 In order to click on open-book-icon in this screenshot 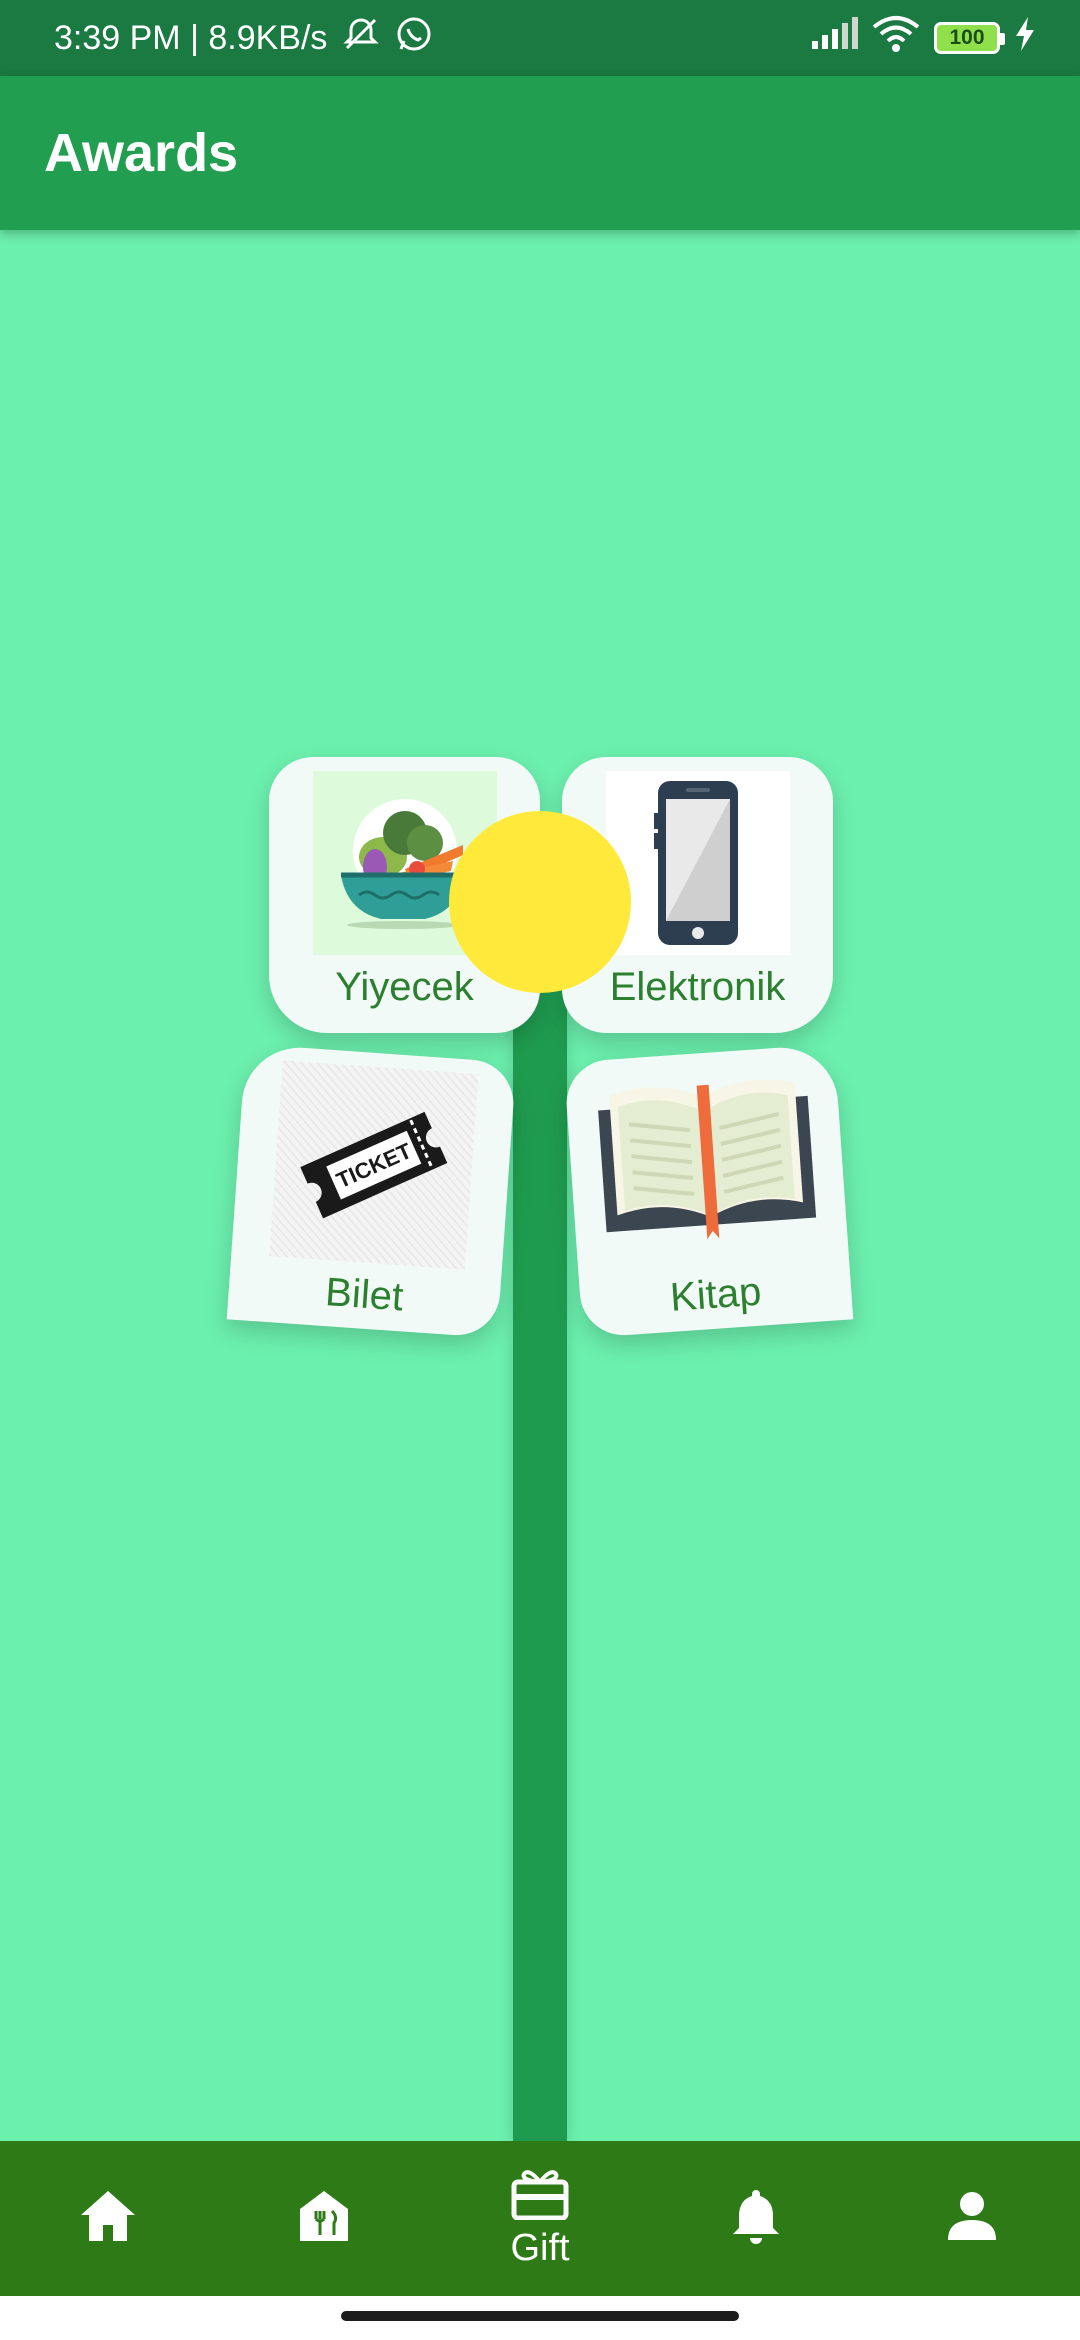, I will do `click(706, 1165)`.